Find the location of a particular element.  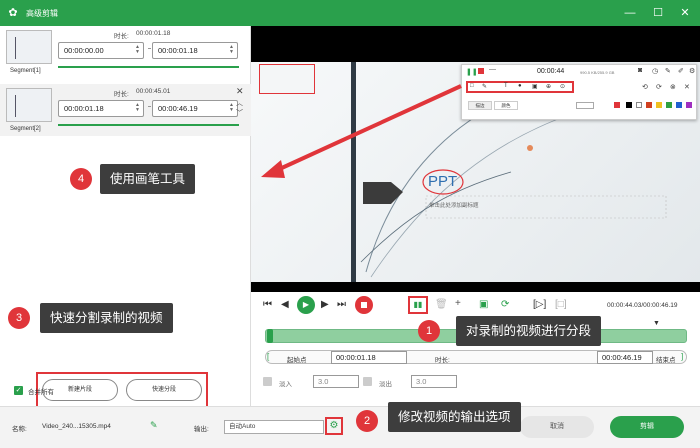

end-time-field: 00:00:46.19 is located at coordinates (625, 357).